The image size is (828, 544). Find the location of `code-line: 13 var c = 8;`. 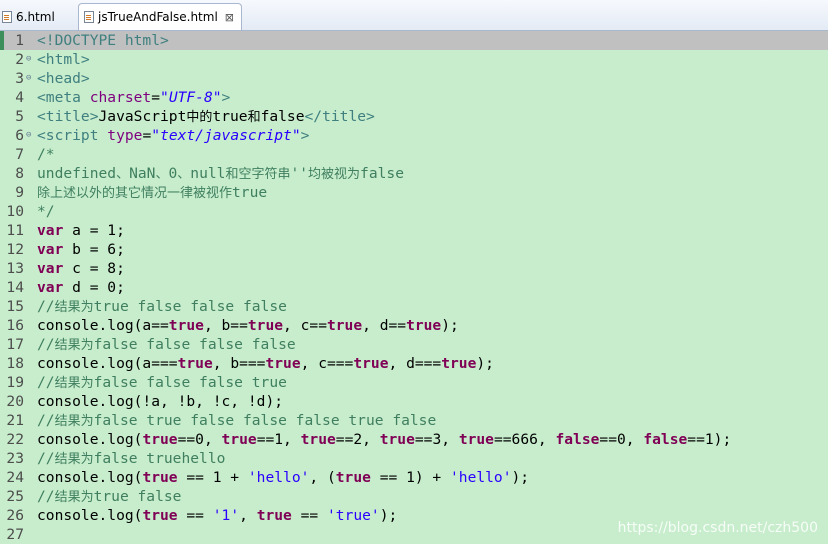

code-line: 13 var c = 8; is located at coordinates (414, 268).